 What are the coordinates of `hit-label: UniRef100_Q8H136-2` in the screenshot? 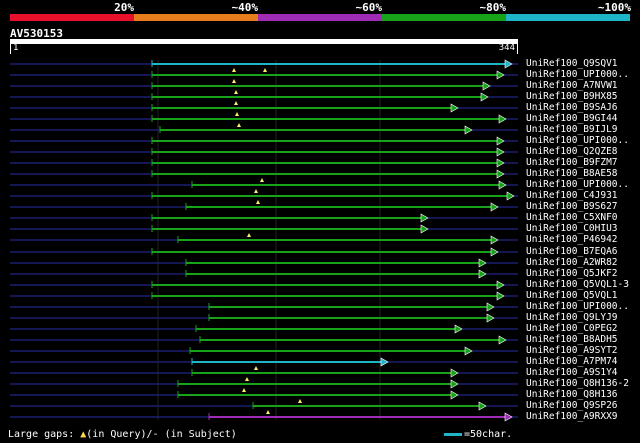 It's located at (577, 383).